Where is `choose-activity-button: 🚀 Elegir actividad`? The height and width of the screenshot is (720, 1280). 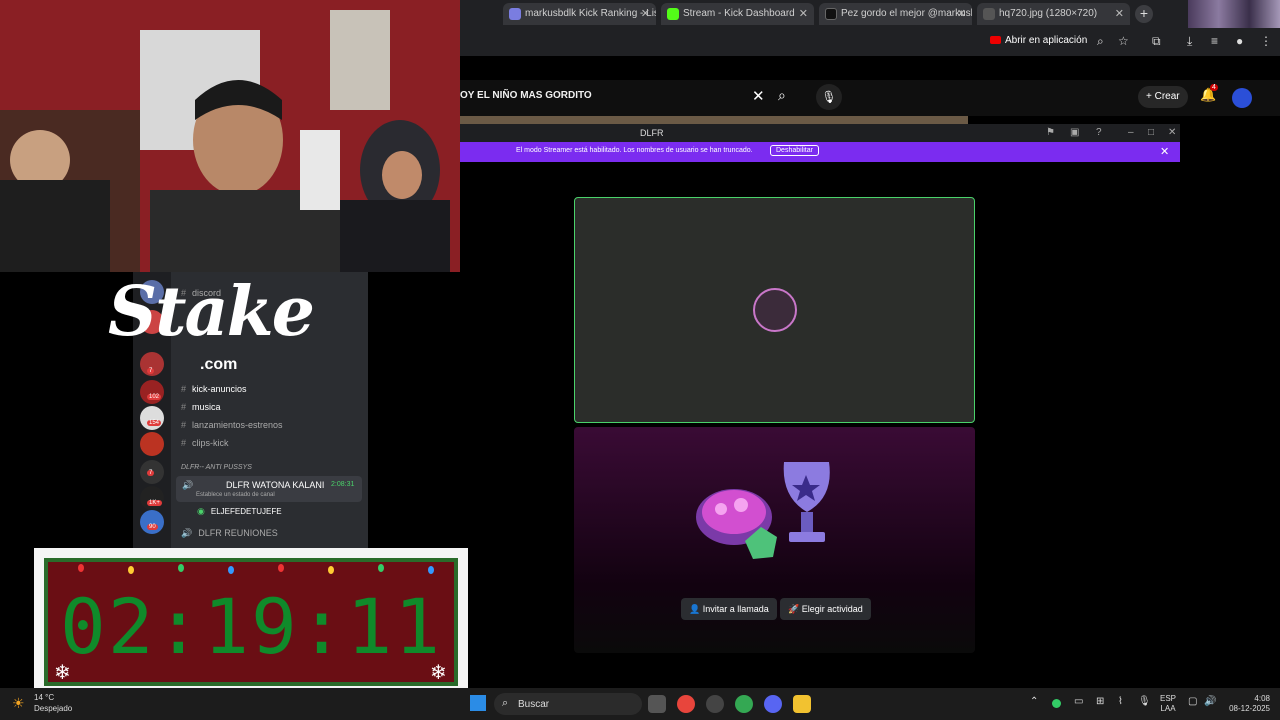
choose-activity-button: 🚀 Elegir actividad is located at coordinates (825, 609).